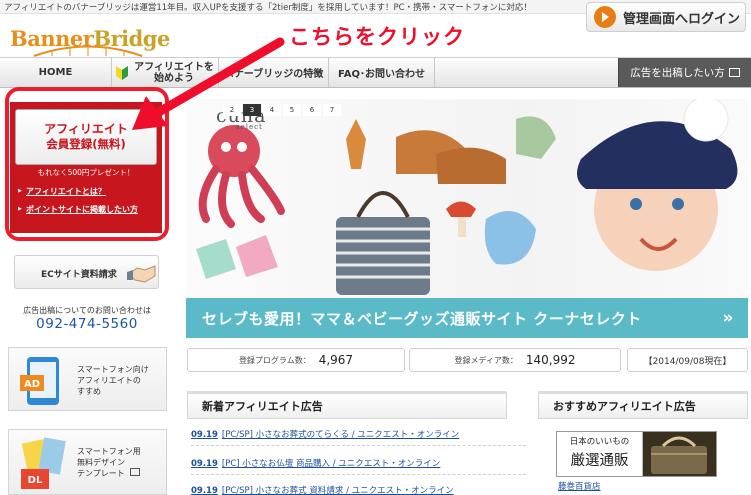  I want to click on recommended-ads-heading: おすすめアフィリエイト広告, so click(643, 405).